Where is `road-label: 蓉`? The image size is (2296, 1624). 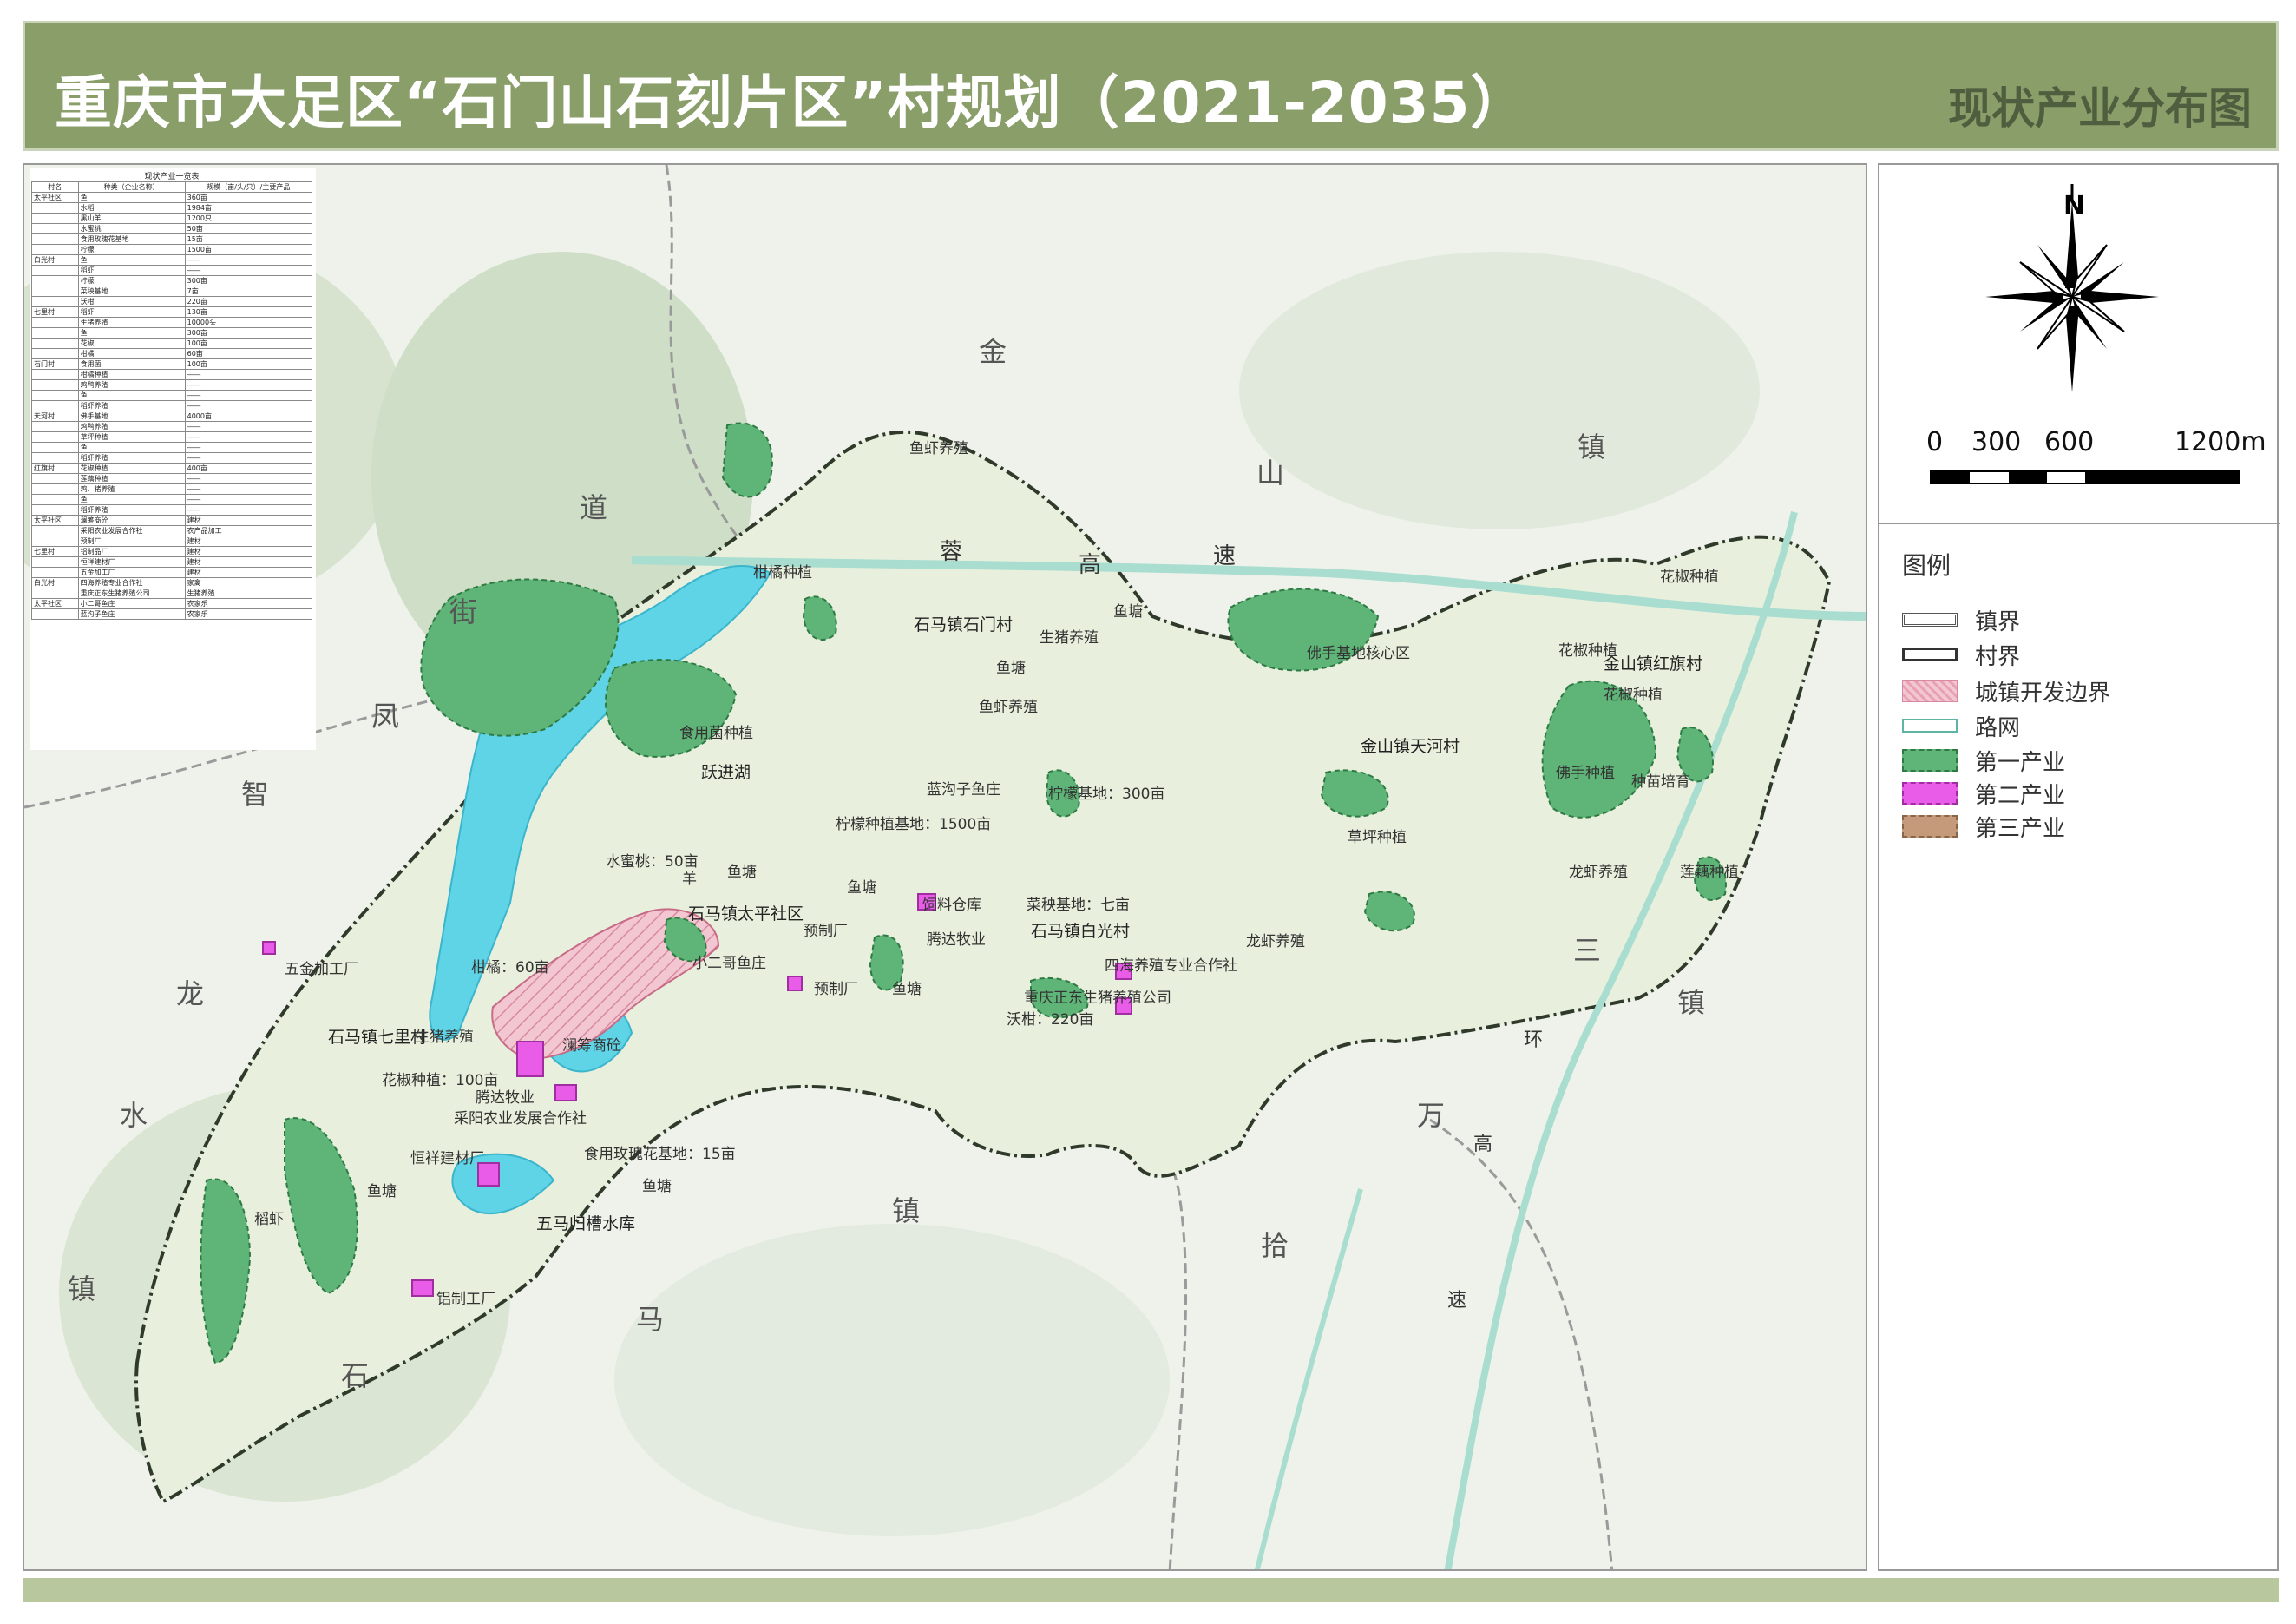 road-label: 蓉 is located at coordinates (951, 552).